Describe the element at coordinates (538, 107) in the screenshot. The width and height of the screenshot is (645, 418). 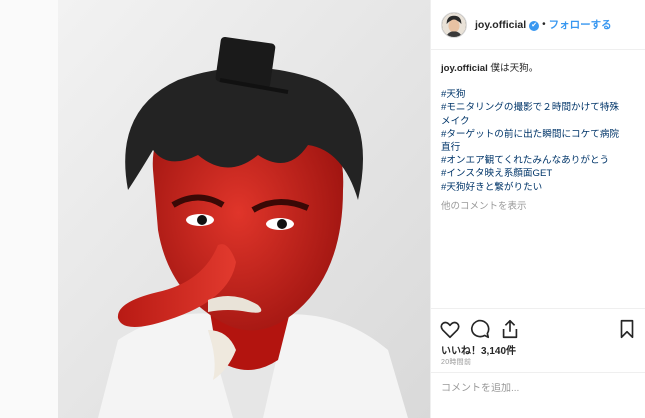
I see `hashtag-line: #モニタリングの撮影で２時間かけて特殊` at that location.